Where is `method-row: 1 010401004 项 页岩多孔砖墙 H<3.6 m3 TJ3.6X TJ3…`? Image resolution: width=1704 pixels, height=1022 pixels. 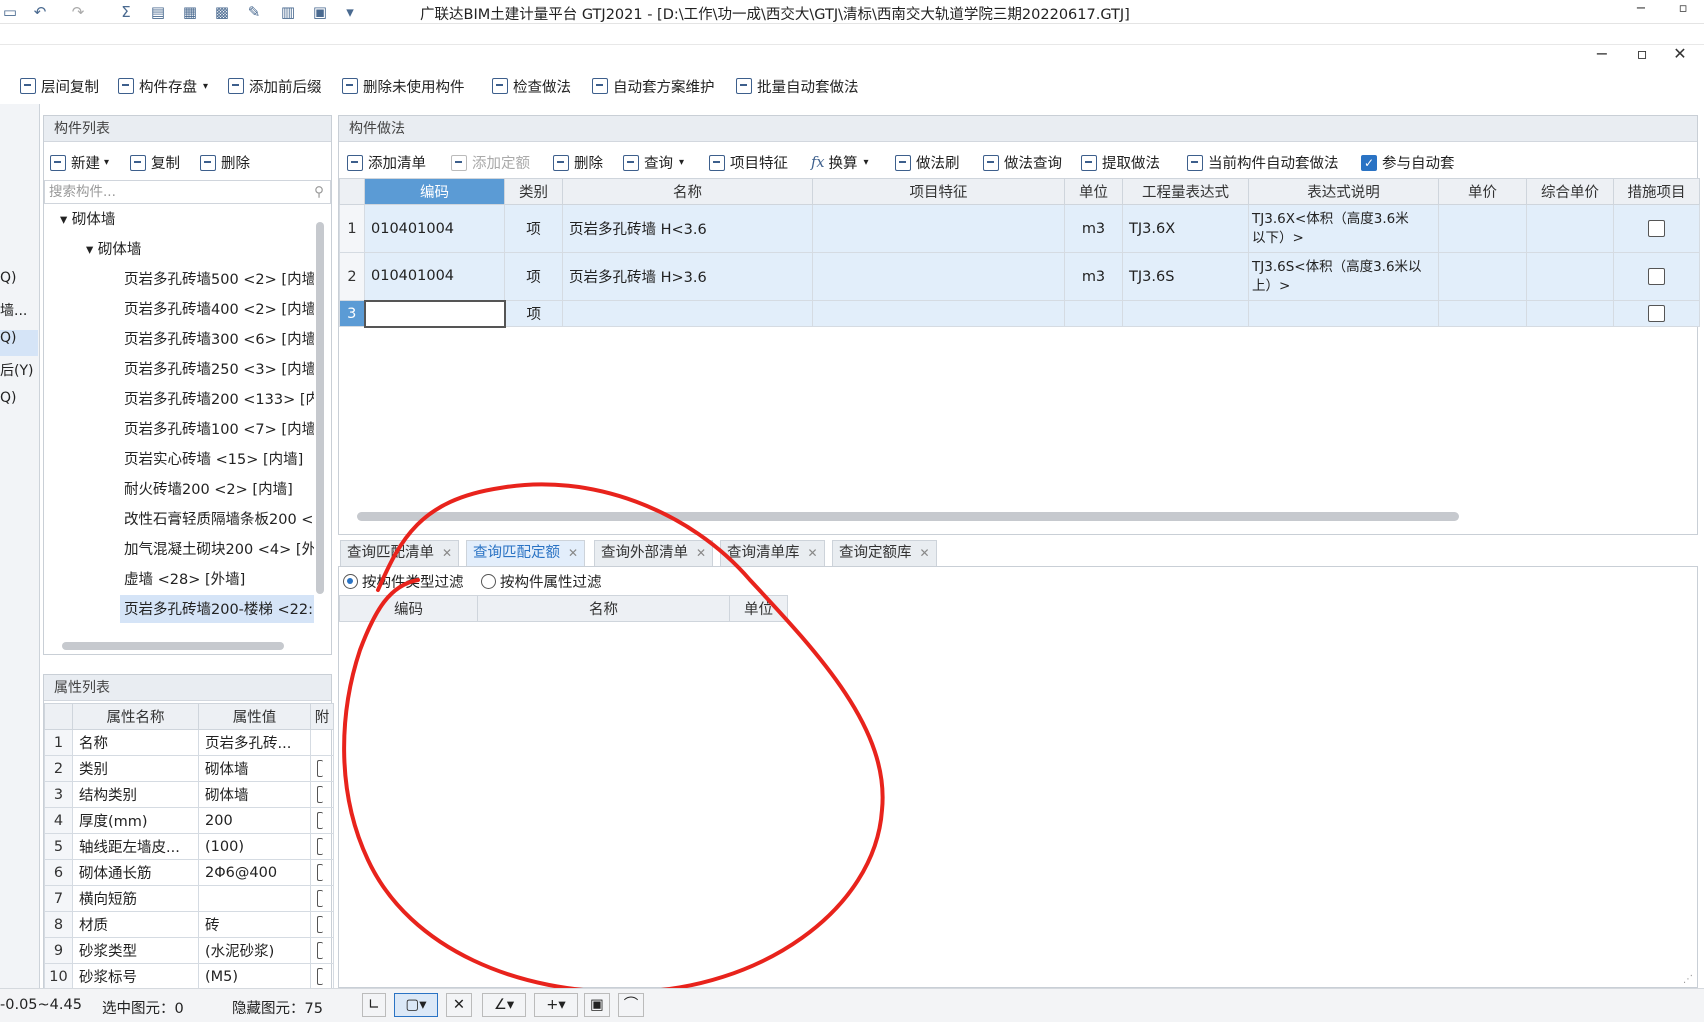
method-row: 1 010401004 项 页岩多孔砖墙 H<3.6 m3 TJ3.6X TJ3… is located at coordinates (1019, 228).